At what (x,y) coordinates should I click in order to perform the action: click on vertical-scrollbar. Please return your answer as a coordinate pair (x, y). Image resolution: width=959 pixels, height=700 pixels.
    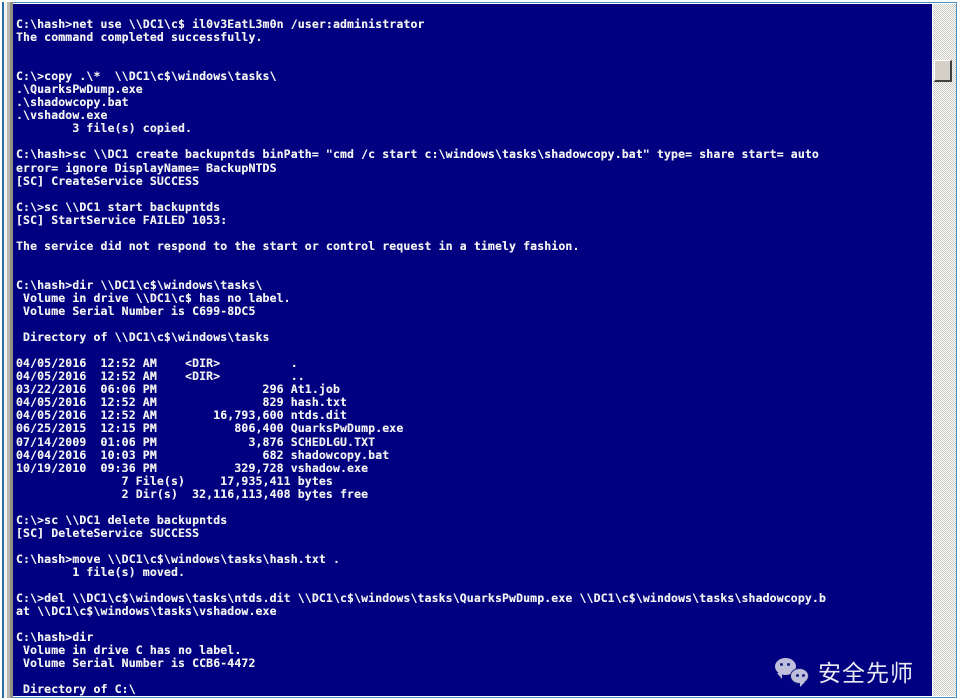
    Looking at the image, I should click on (944, 350).